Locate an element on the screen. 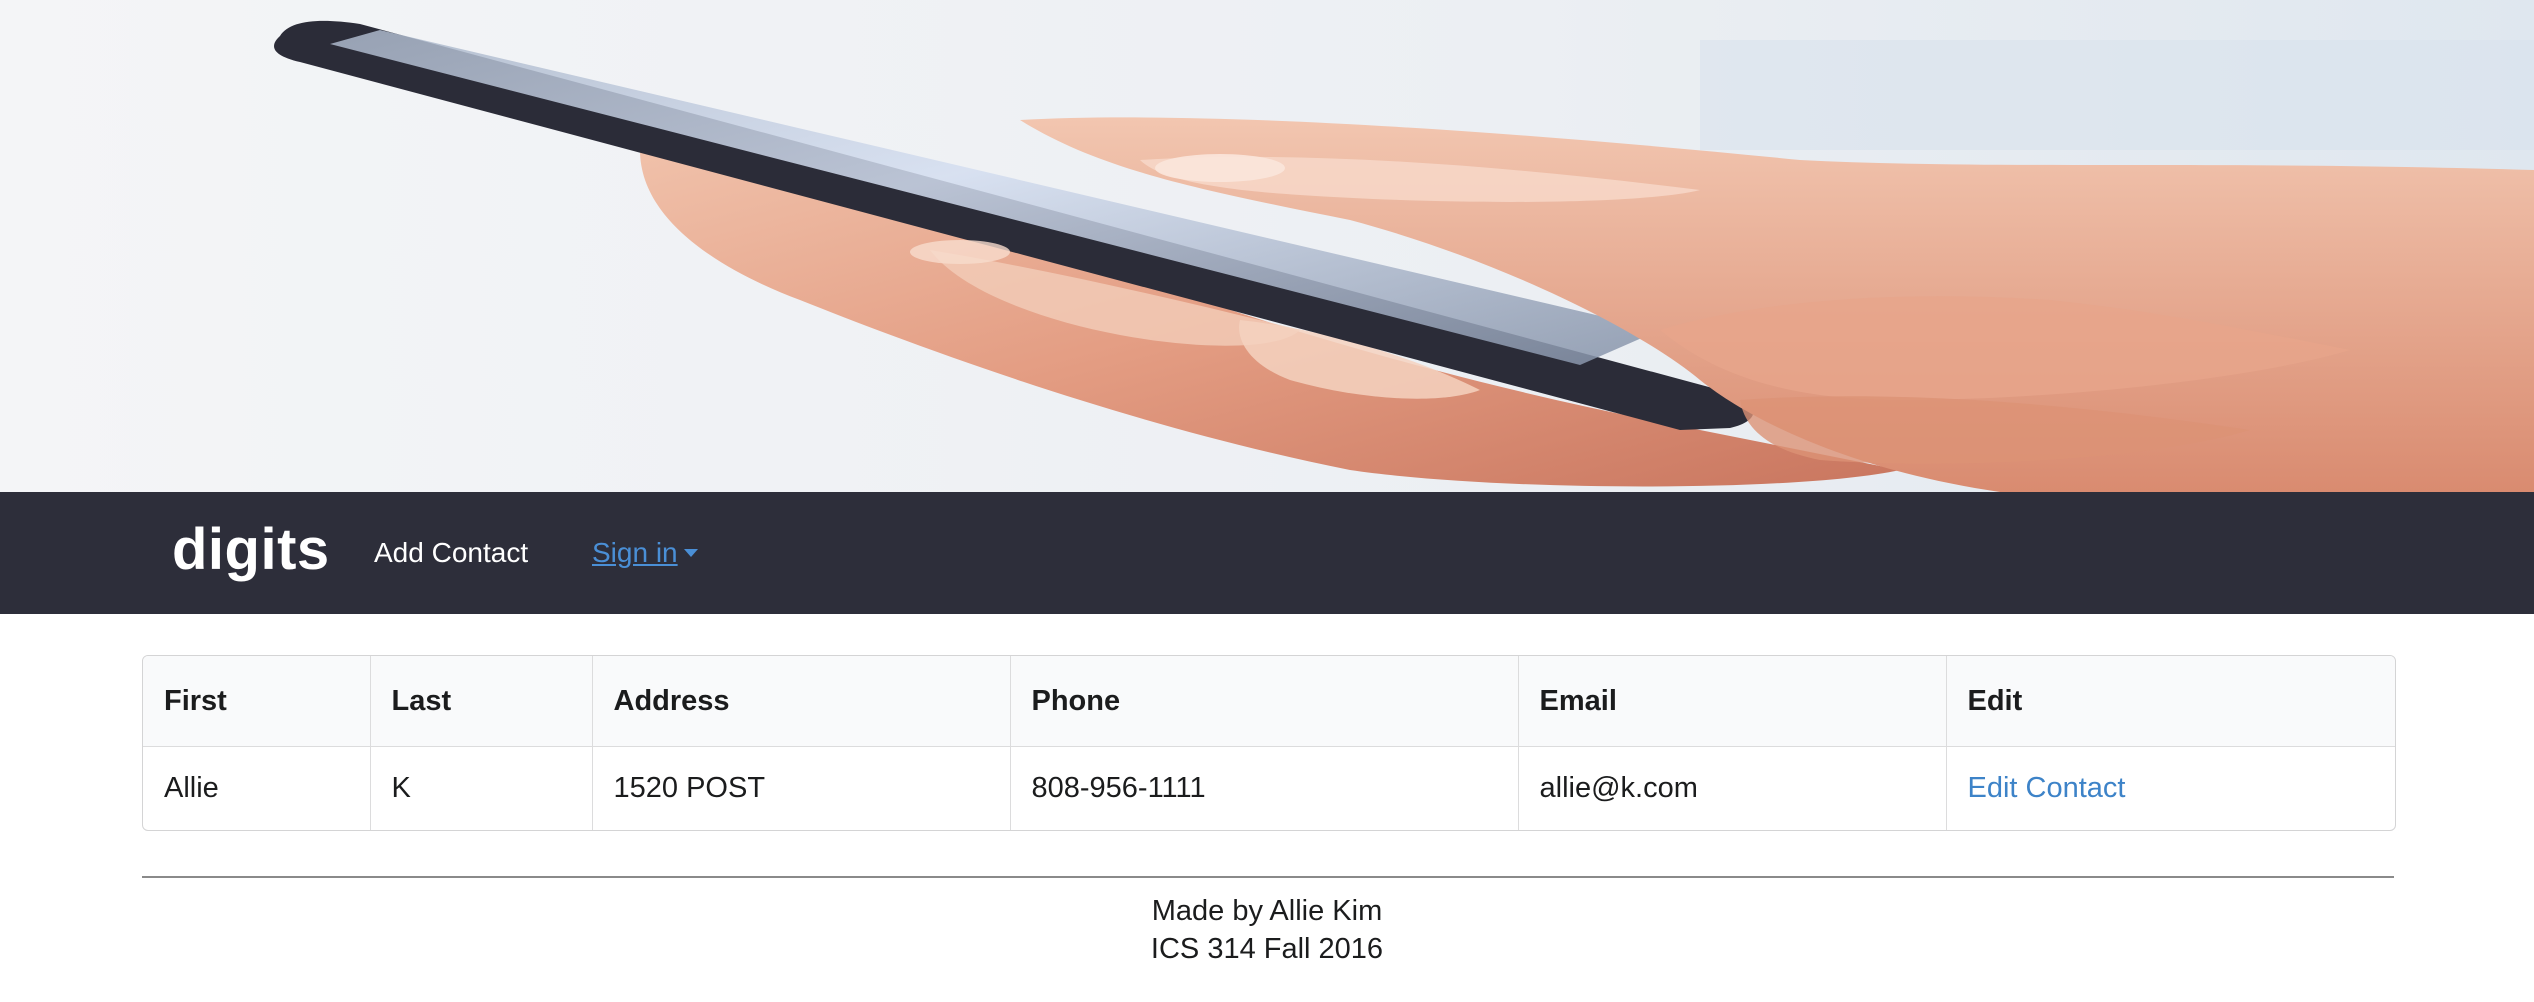 The width and height of the screenshot is (2534, 1002). footer-author: Made by Allie Kim is located at coordinates (1267, 911).